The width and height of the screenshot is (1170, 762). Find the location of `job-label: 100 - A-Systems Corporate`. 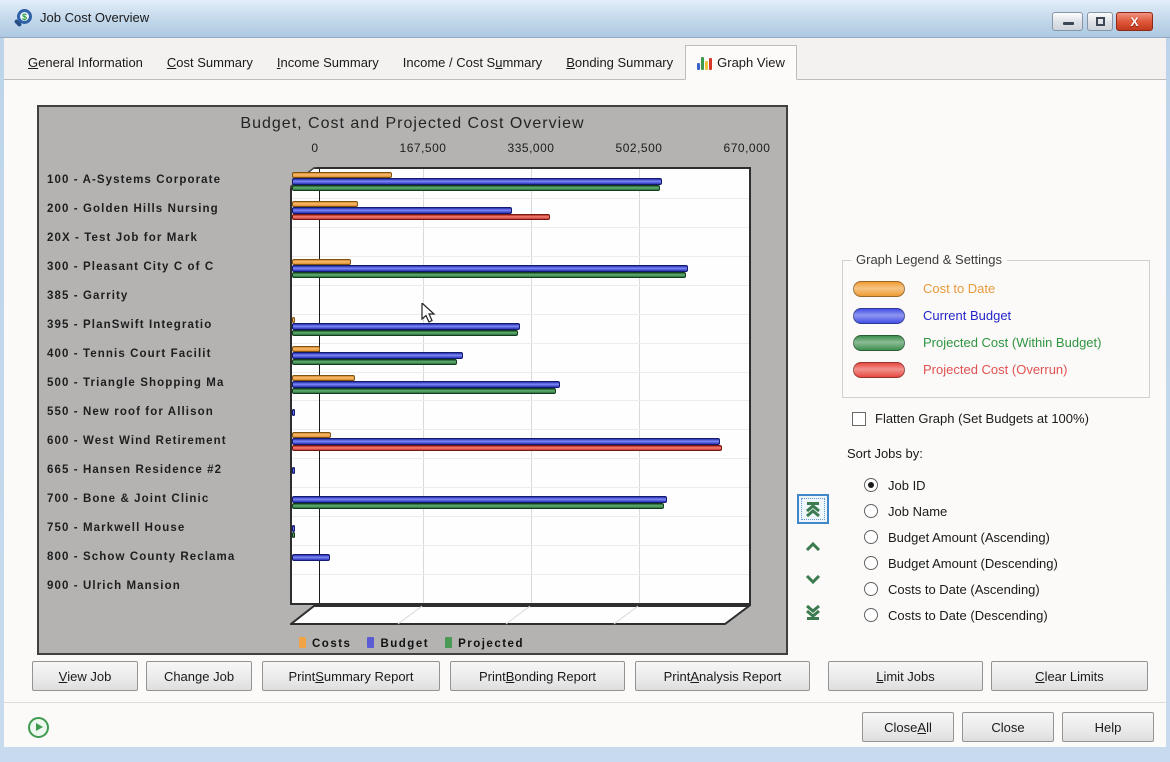

job-label: 100 - A-Systems Corporate is located at coordinates (134, 180).